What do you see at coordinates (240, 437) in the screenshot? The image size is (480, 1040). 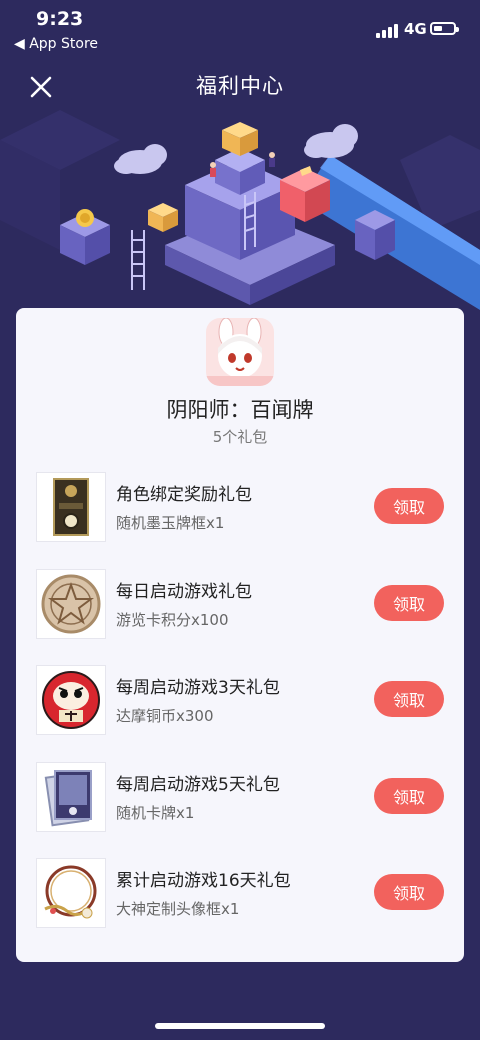 I see `gift-count: 5个礼包` at bounding box center [240, 437].